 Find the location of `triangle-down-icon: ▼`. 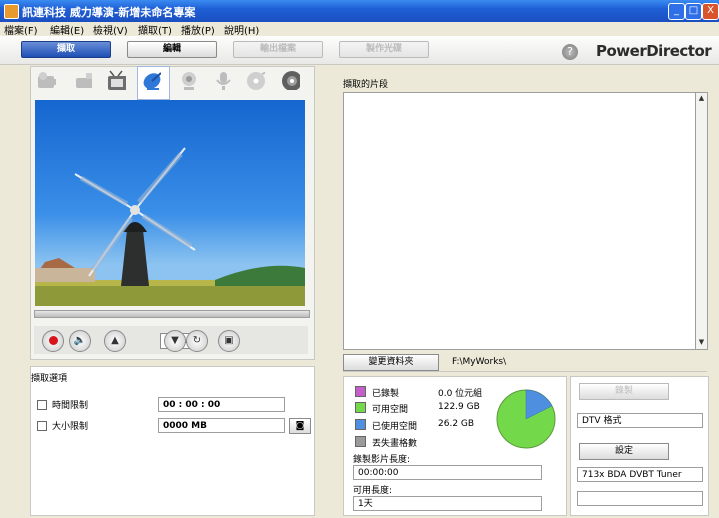

triangle-down-icon: ▼ is located at coordinates (175, 340).